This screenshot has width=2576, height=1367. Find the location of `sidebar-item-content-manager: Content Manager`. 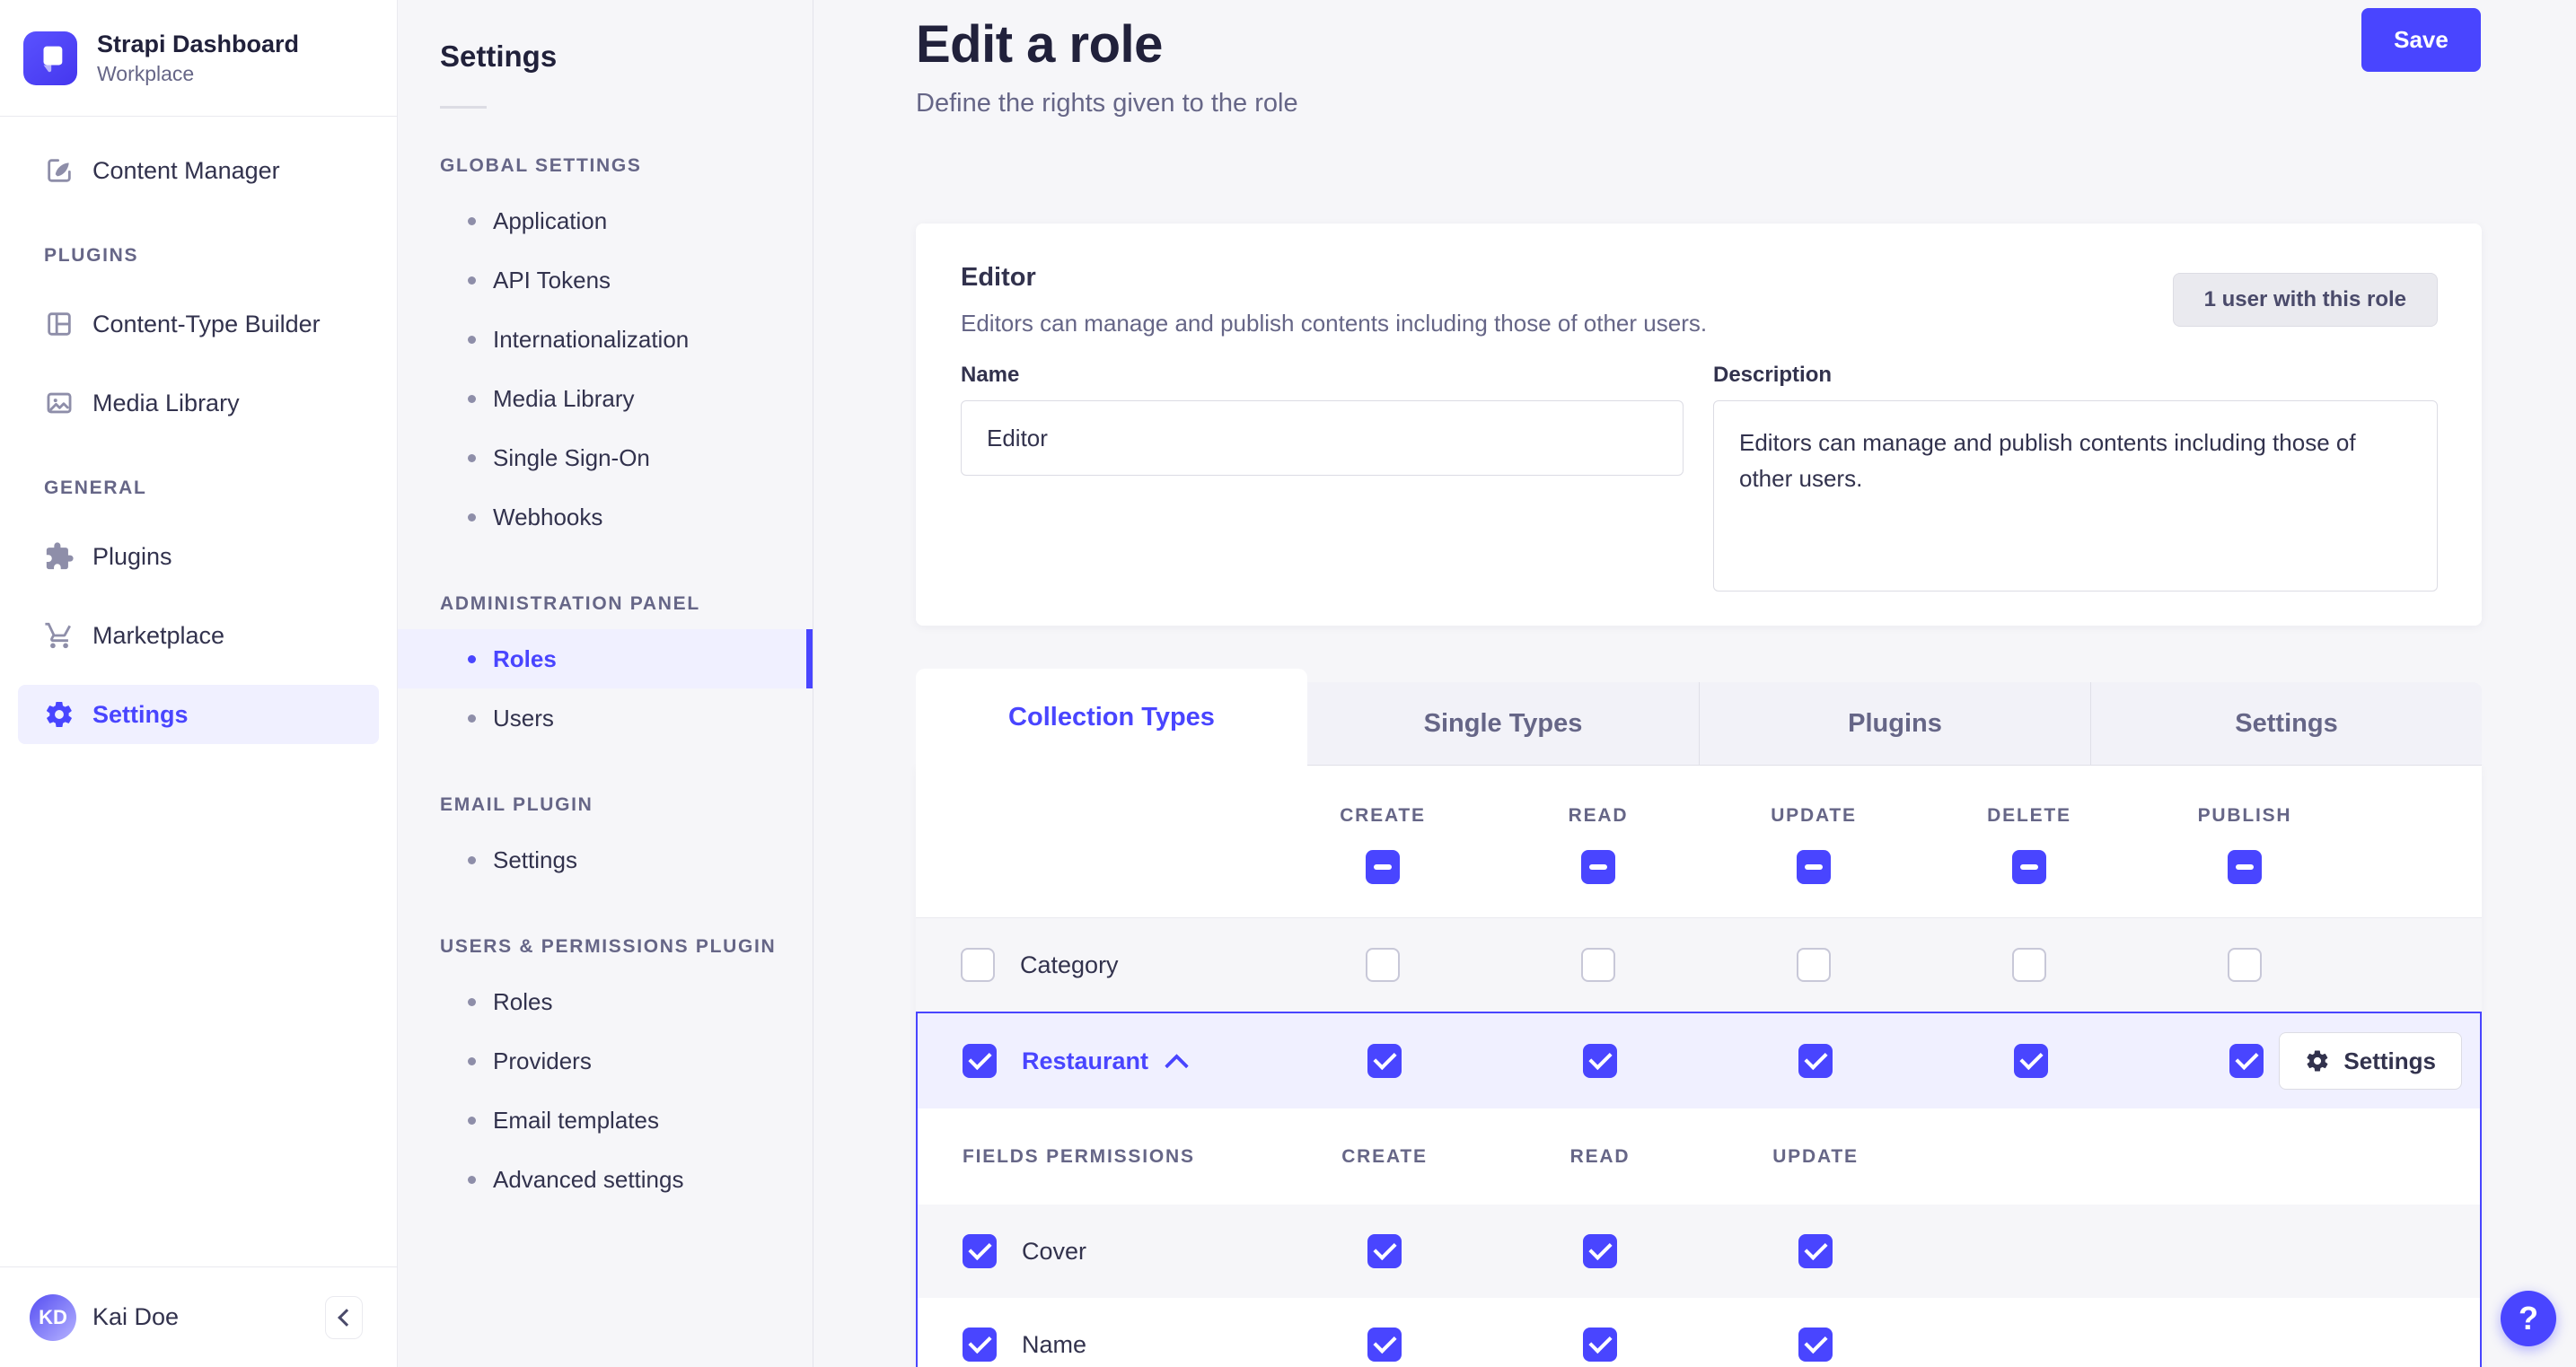

sidebar-item-content-manager: Content Manager is located at coordinates (198, 170).